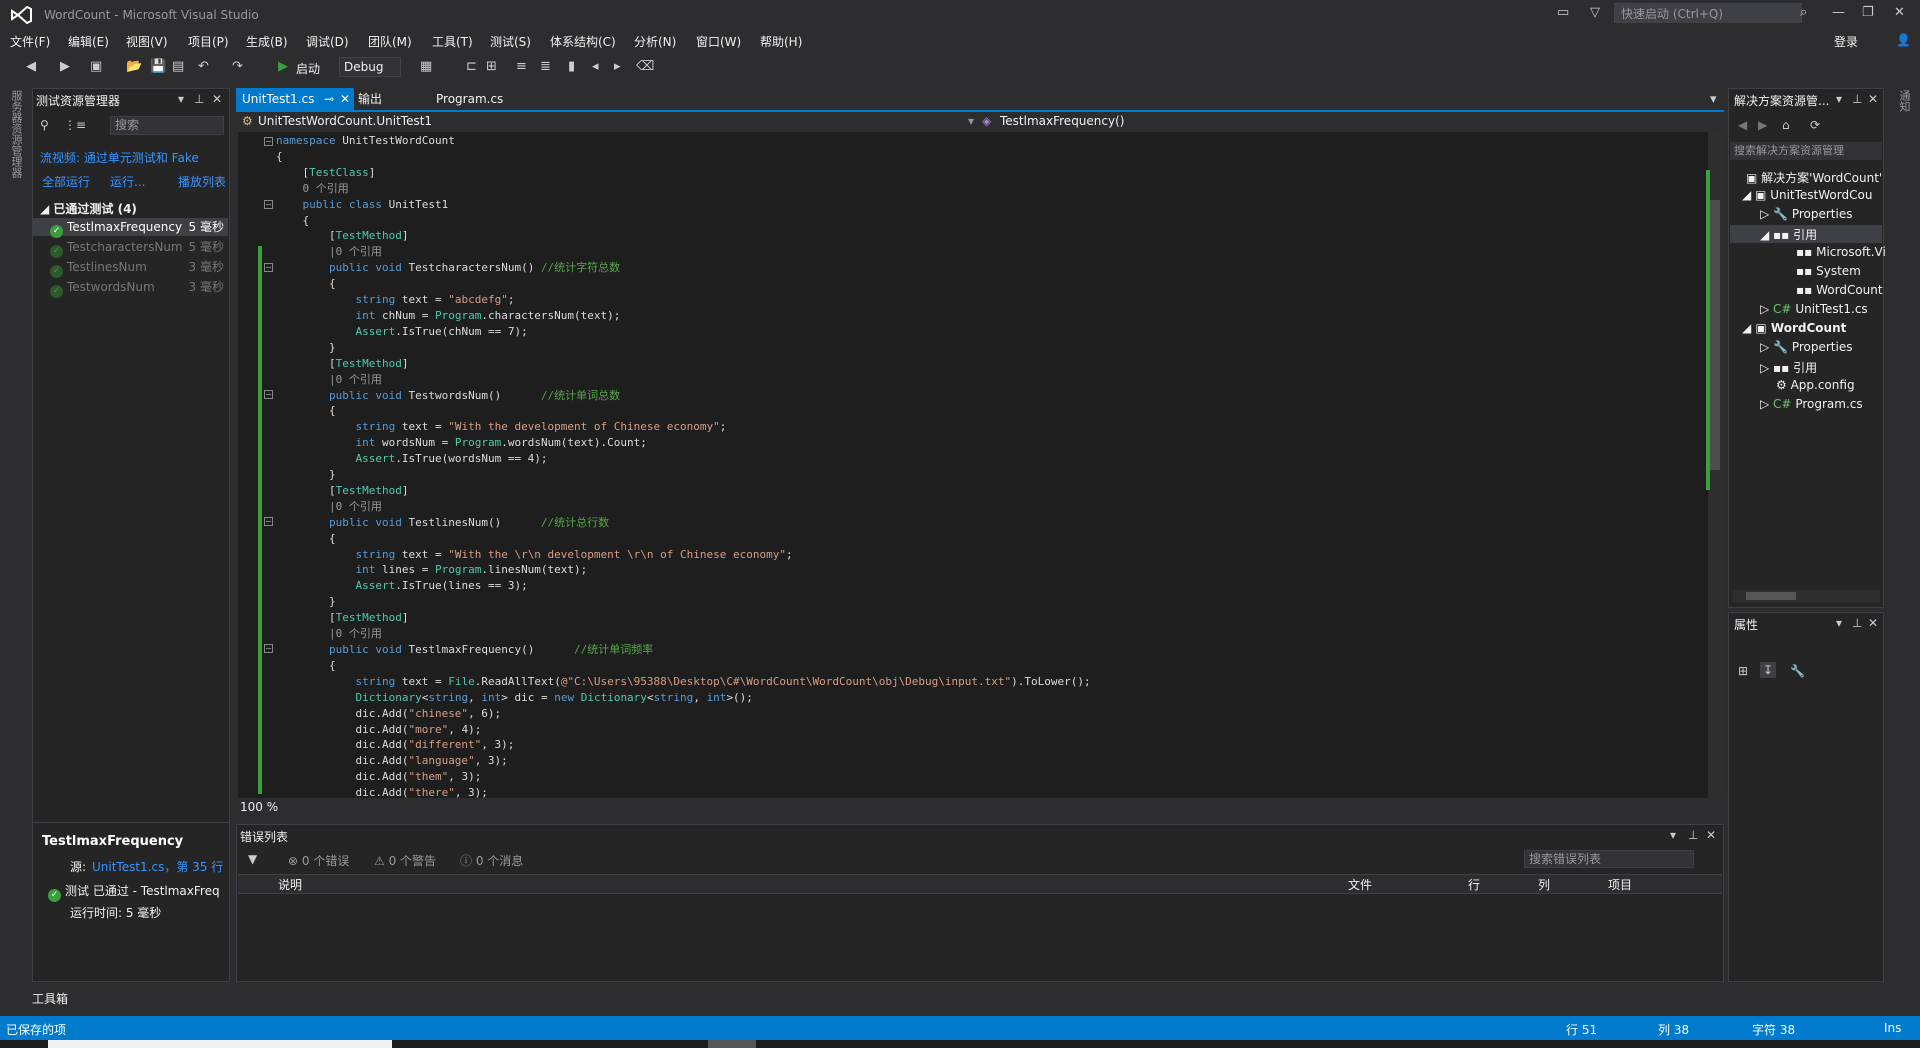  I want to click on account-icon: 👤, so click(1903, 40).